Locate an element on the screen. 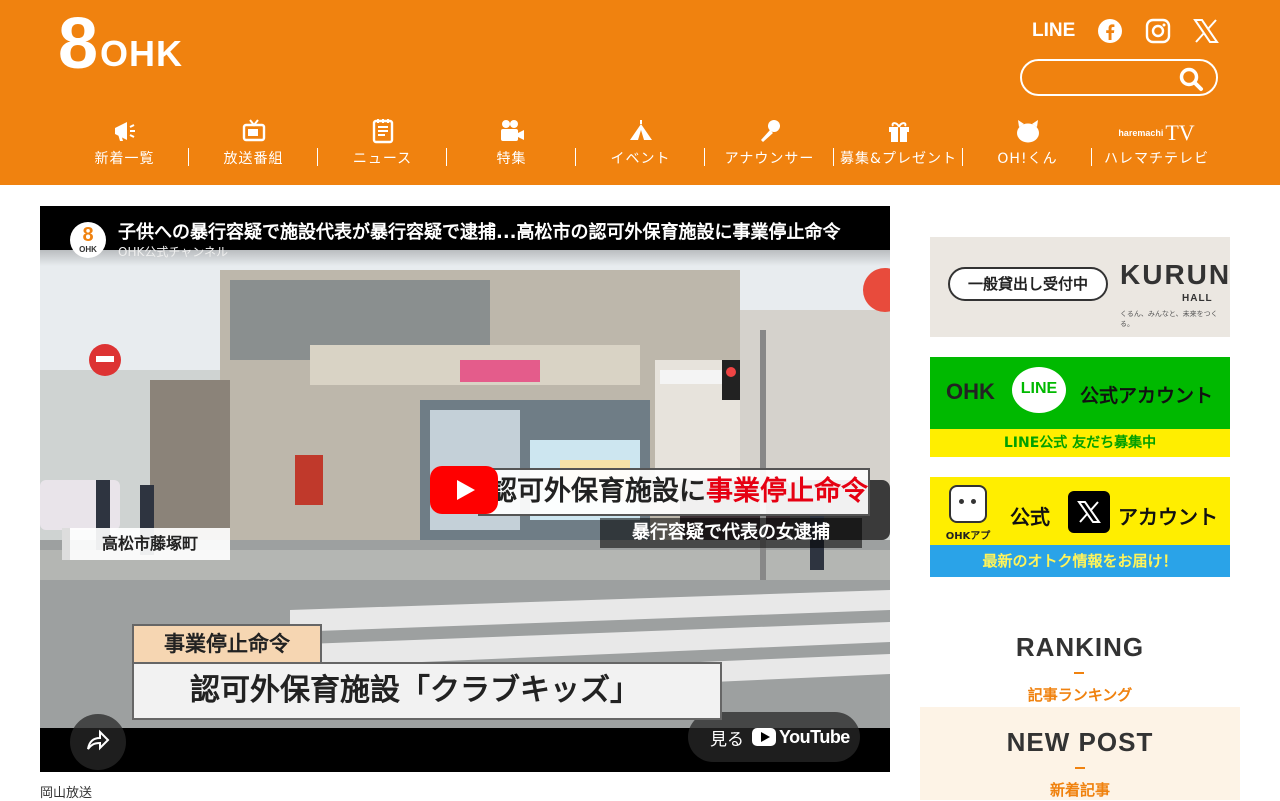 The height and width of the screenshot is (801, 1280). caption-location: 高松市藤塚町 is located at coordinates (146, 544).